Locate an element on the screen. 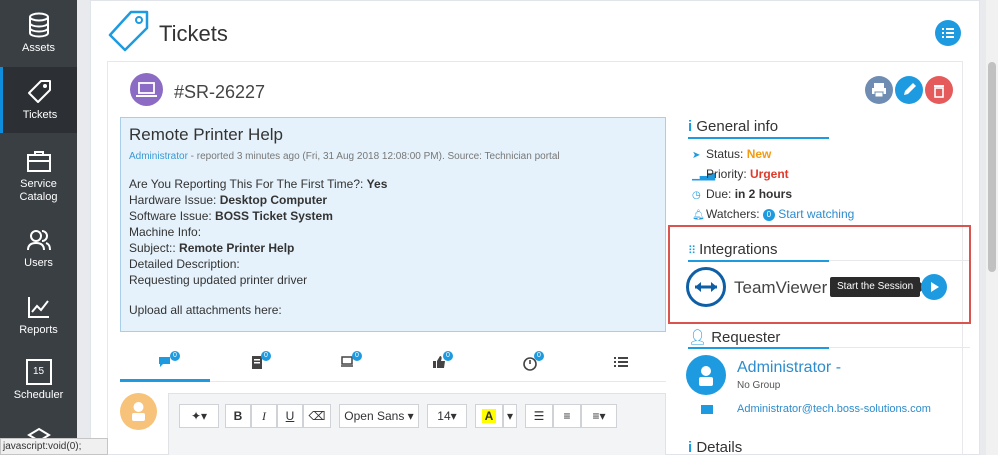 This screenshot has width=998, height=455. underline-button: U is located at coordinates (290, 416).